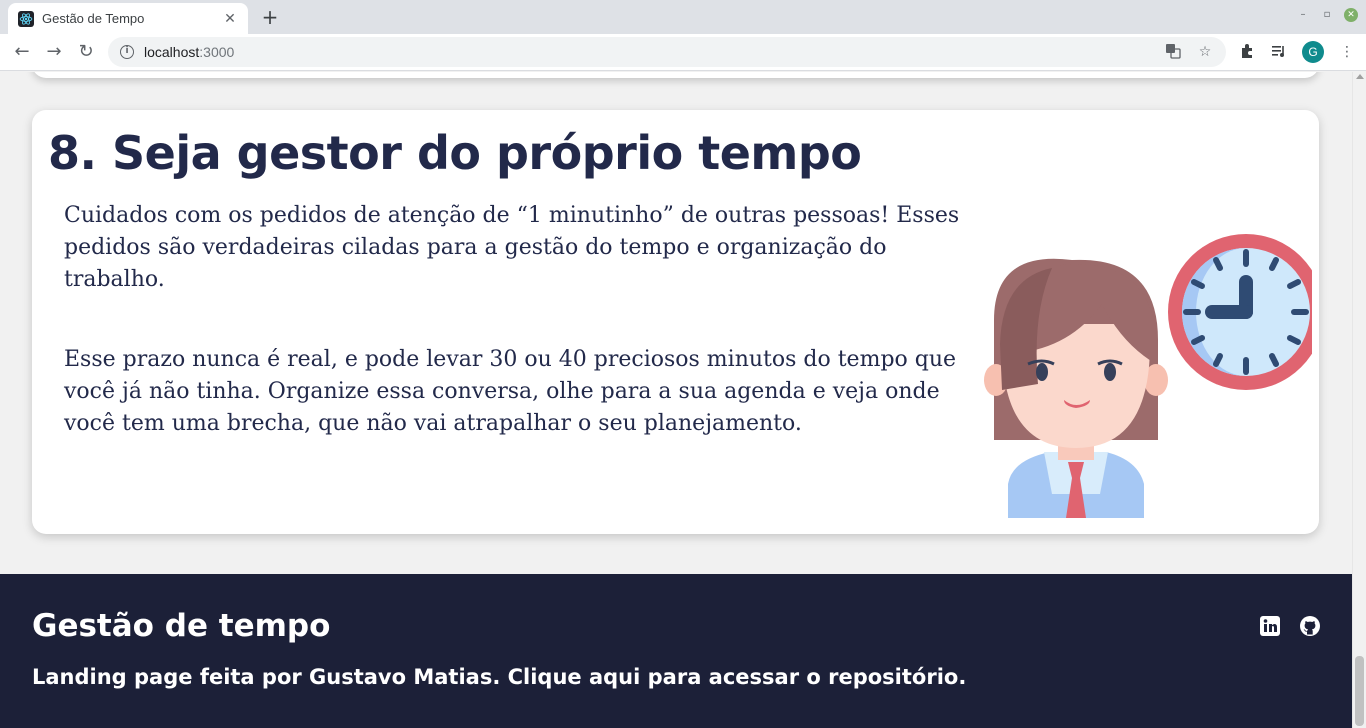  Describe the element at coordinates (93, 18) in the screenshot. I see `tab-title: Gestão de Tempo` at that location.